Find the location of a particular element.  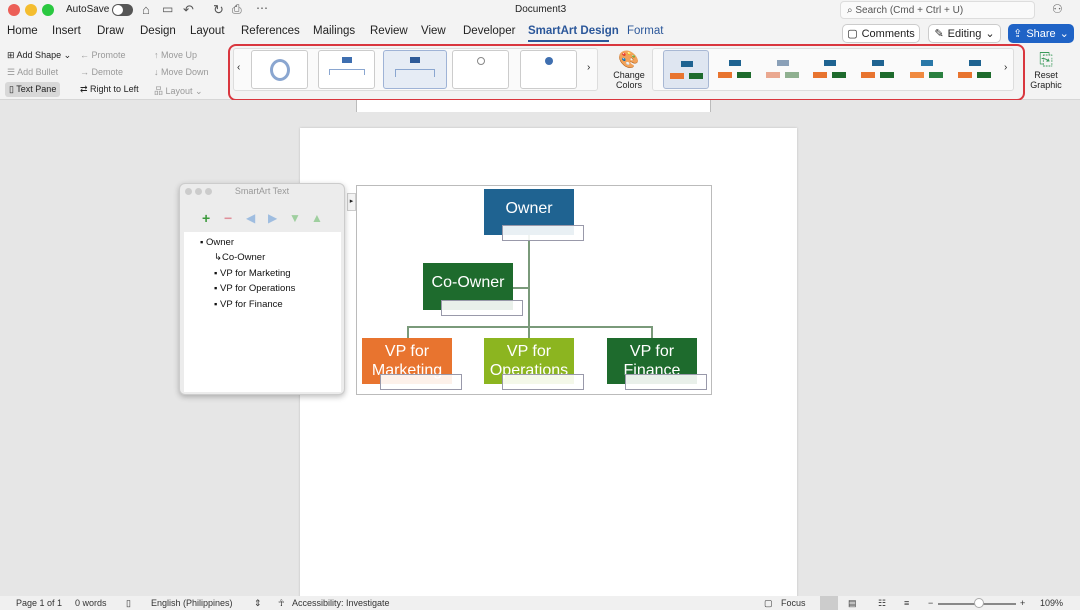

text-pane-button: ▯ Text Pane is located at coordinates (33, 89).